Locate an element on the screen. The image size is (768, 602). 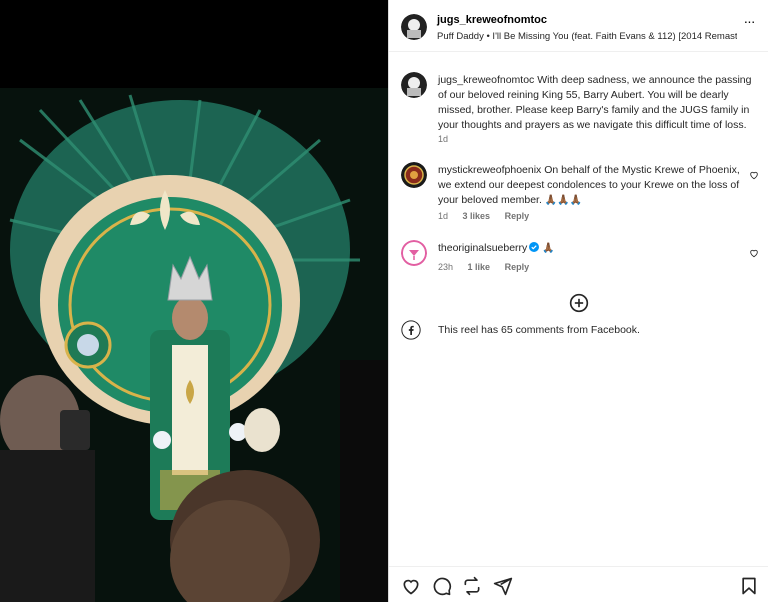
facebook-comments-note: This reel has 65 comments from Facebook. is located at coordinates (581, 330).